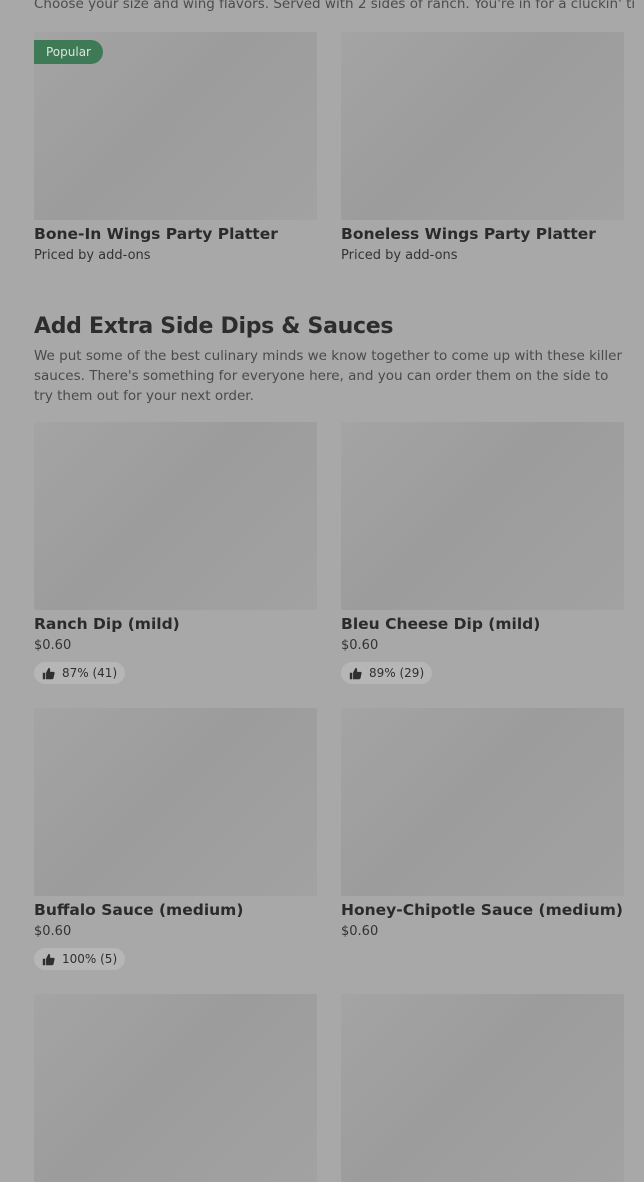  I want to click on rating-text: 87% (41), so click(90, 673).